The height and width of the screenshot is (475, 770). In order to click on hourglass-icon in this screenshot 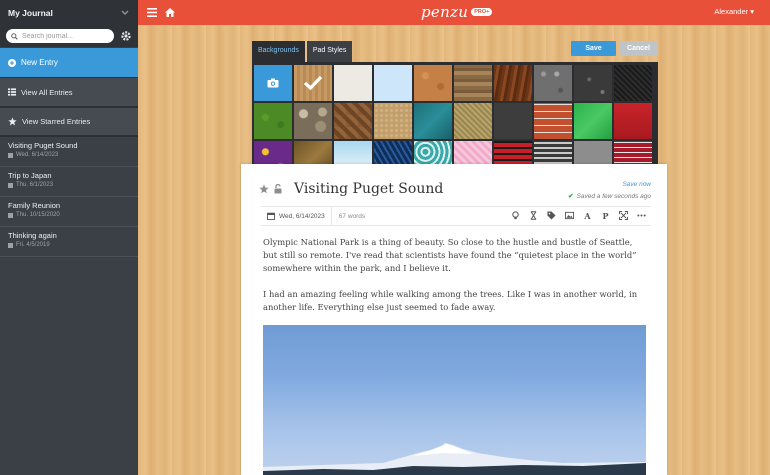, I will do `click(533, 215)`.